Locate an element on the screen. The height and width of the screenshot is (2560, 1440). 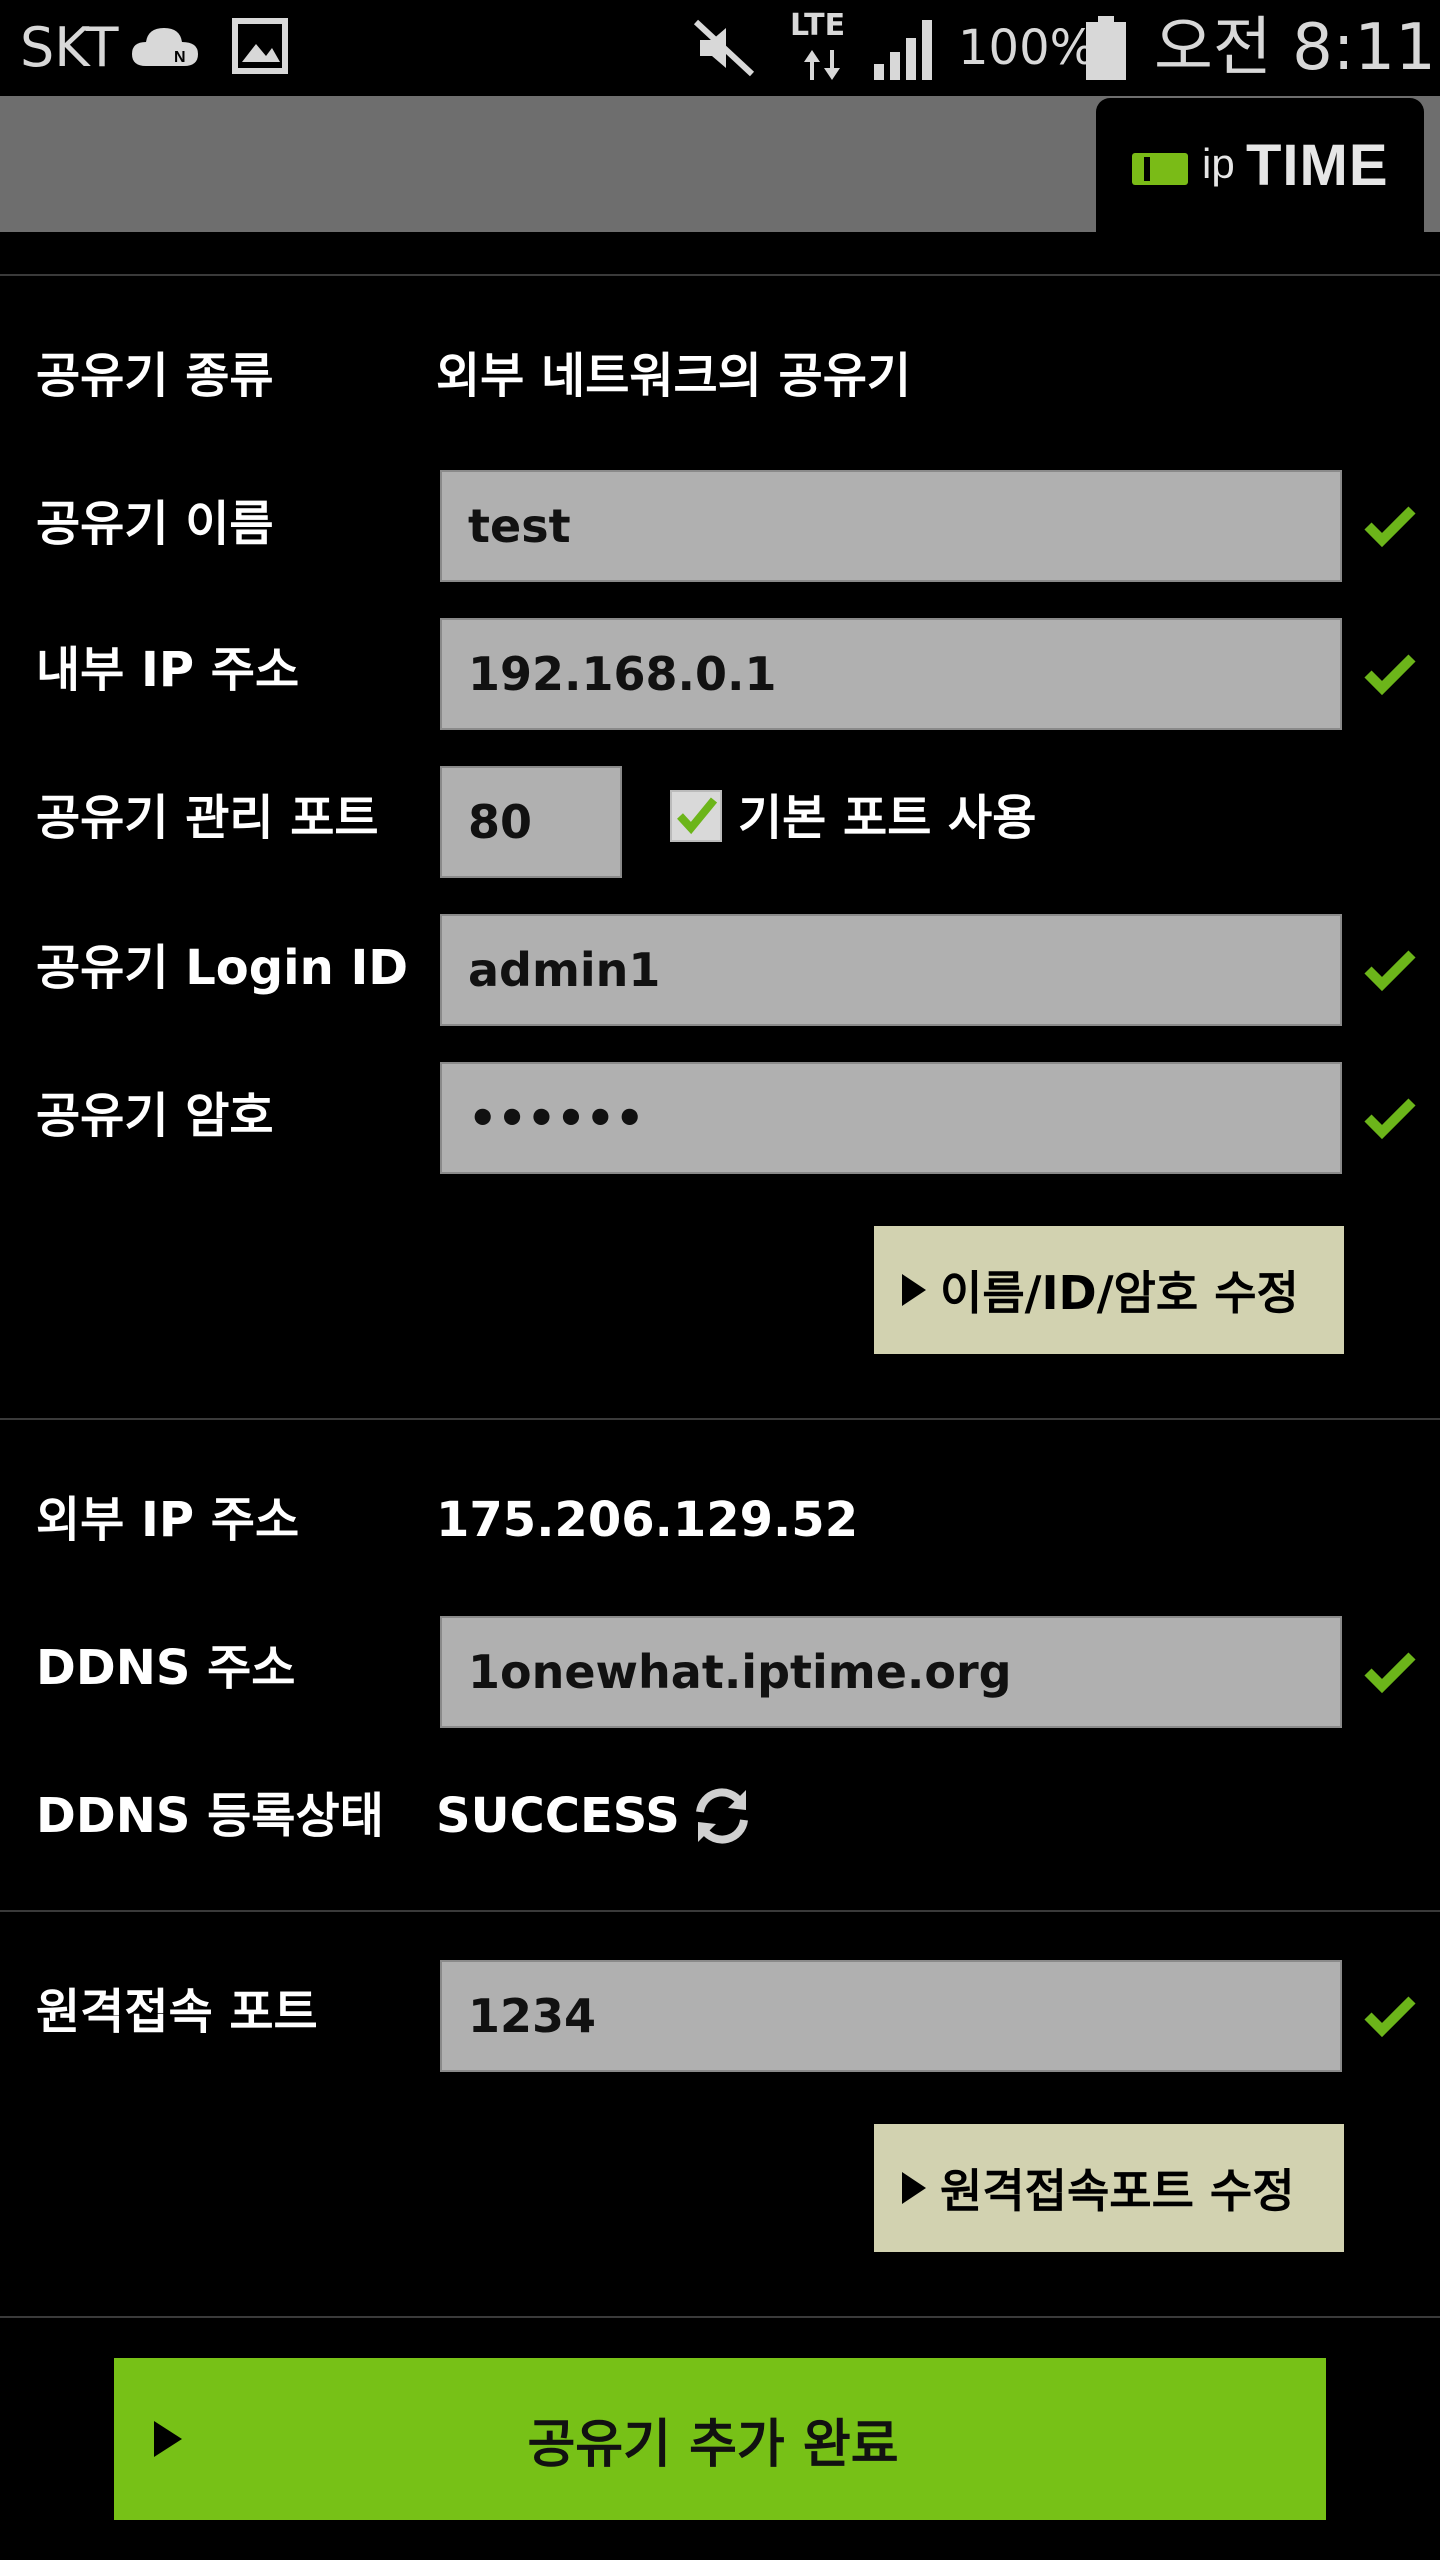
ddns-label: DDNS 주소 is located at coordinates (166, 1668).